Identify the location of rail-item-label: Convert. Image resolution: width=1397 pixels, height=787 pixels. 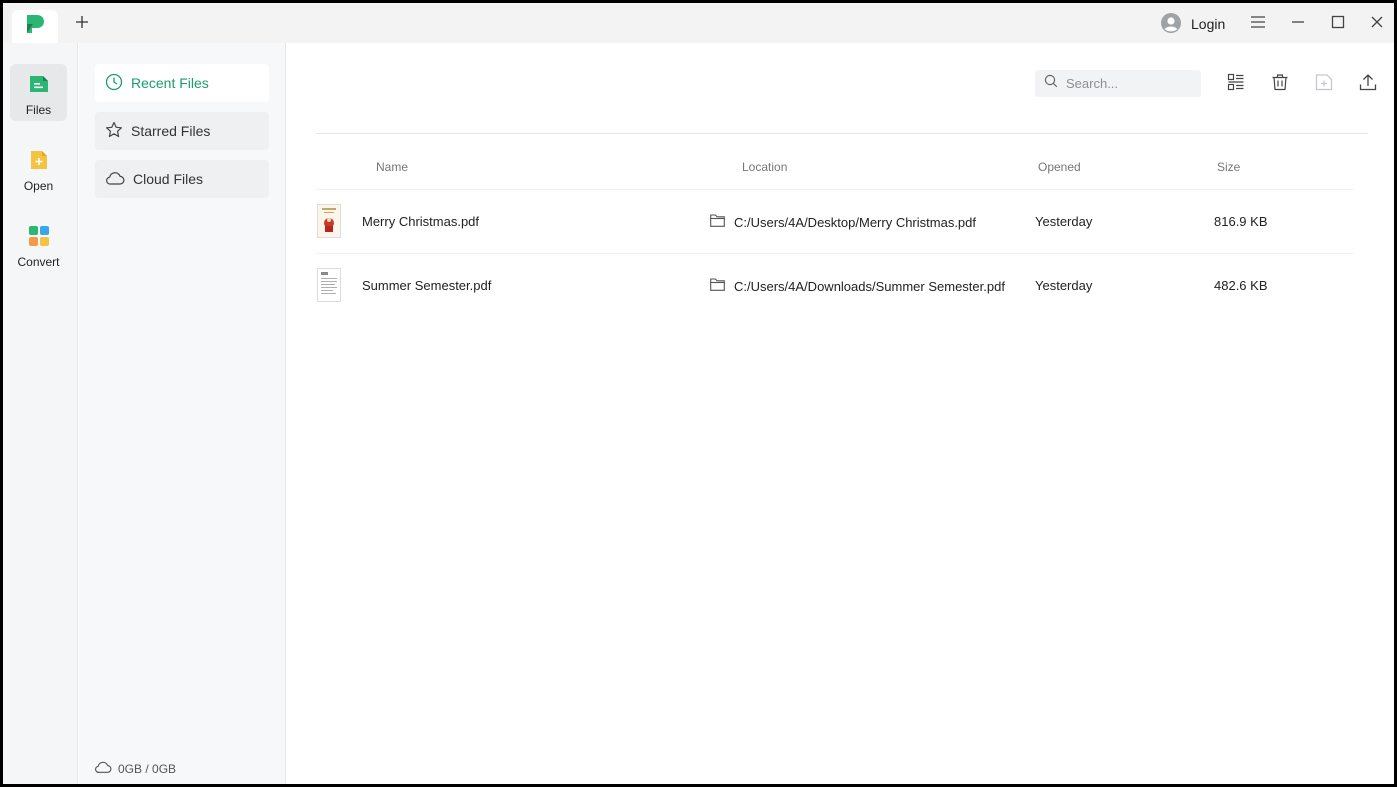
(38, 262).